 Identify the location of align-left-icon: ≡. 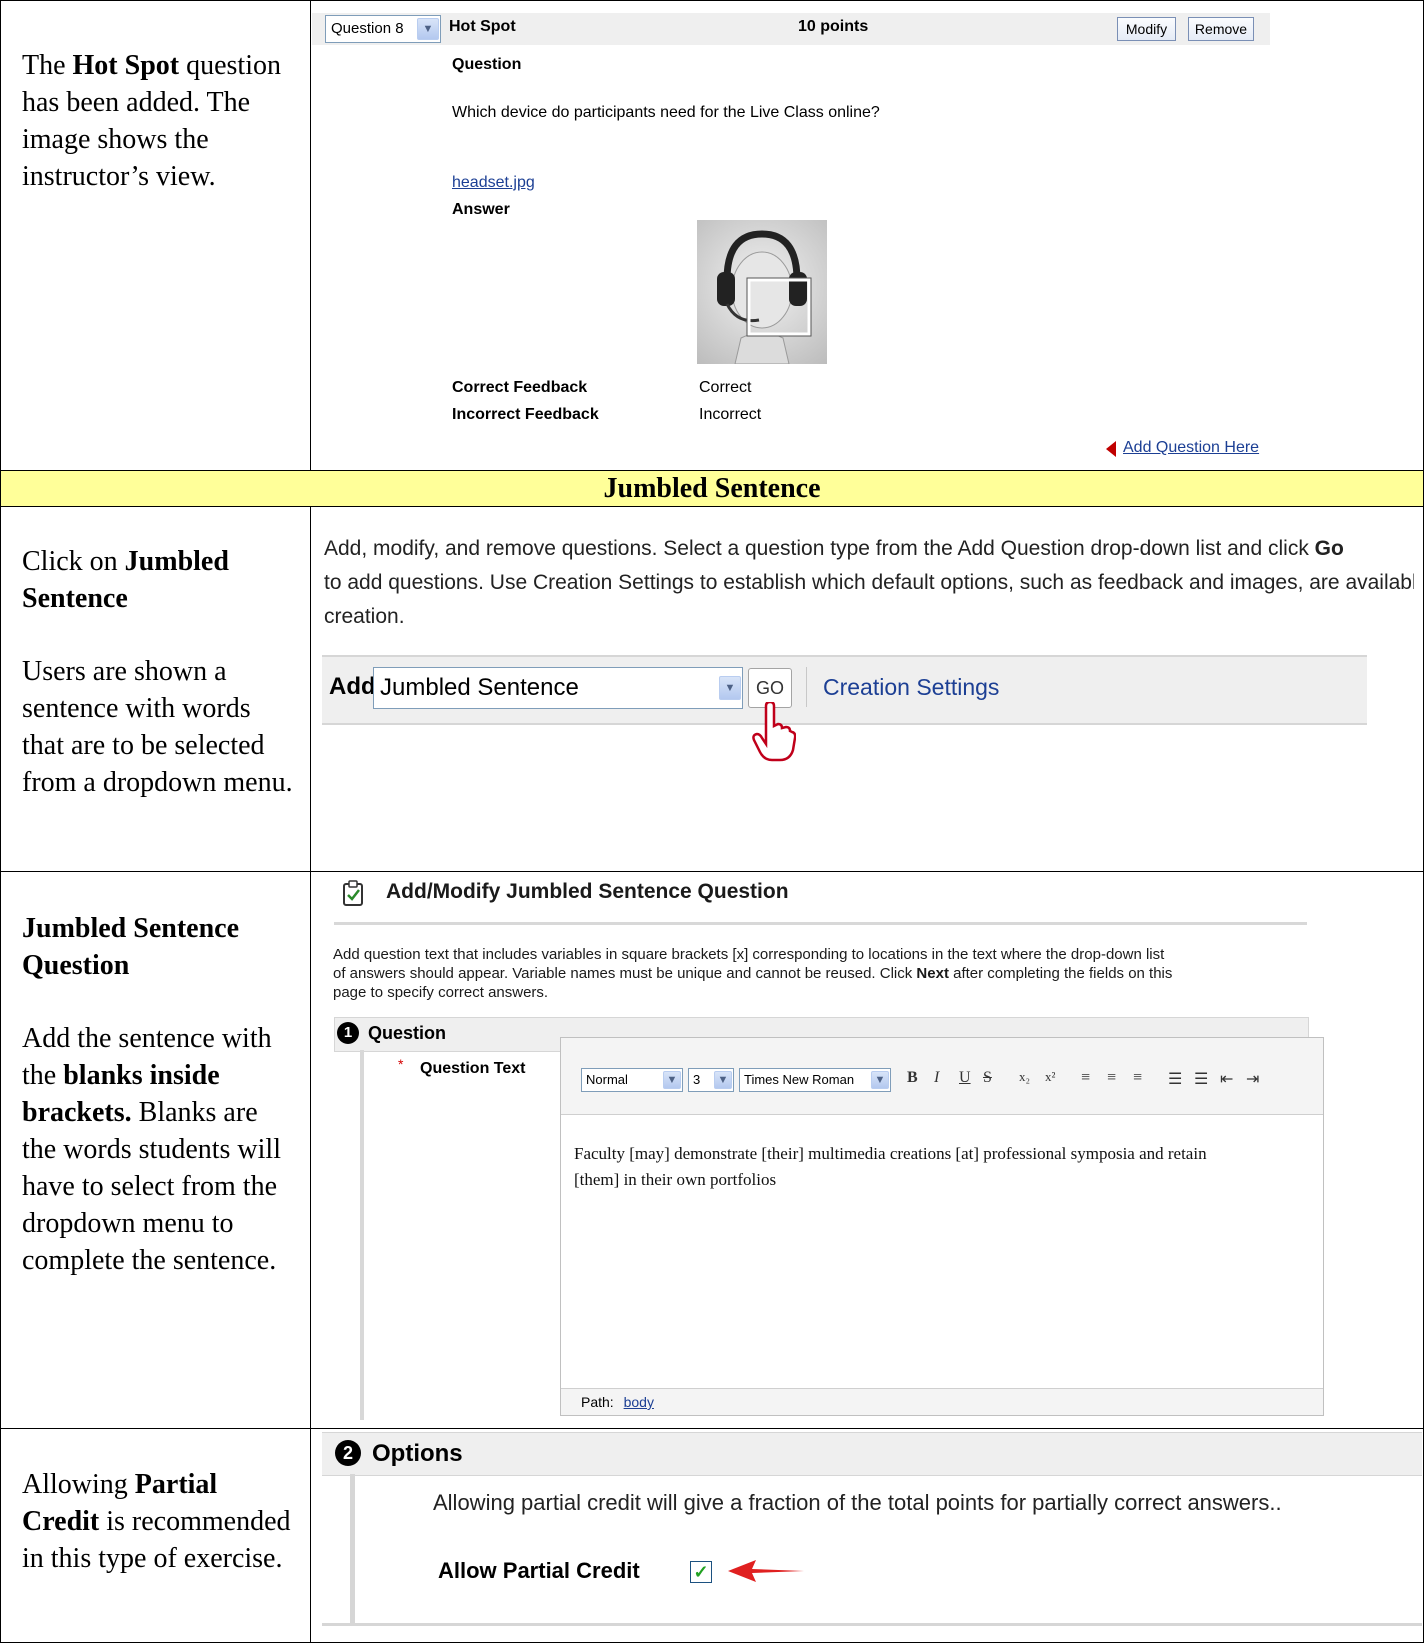
(1085, 1078).